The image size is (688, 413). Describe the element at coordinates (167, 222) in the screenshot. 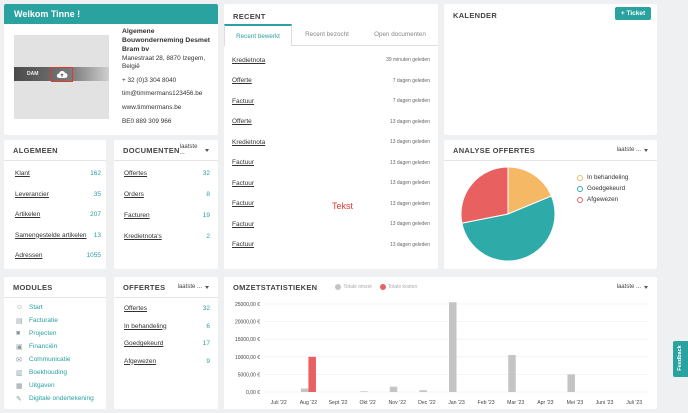

I see `documenten-item: Facturen 19` at that location.